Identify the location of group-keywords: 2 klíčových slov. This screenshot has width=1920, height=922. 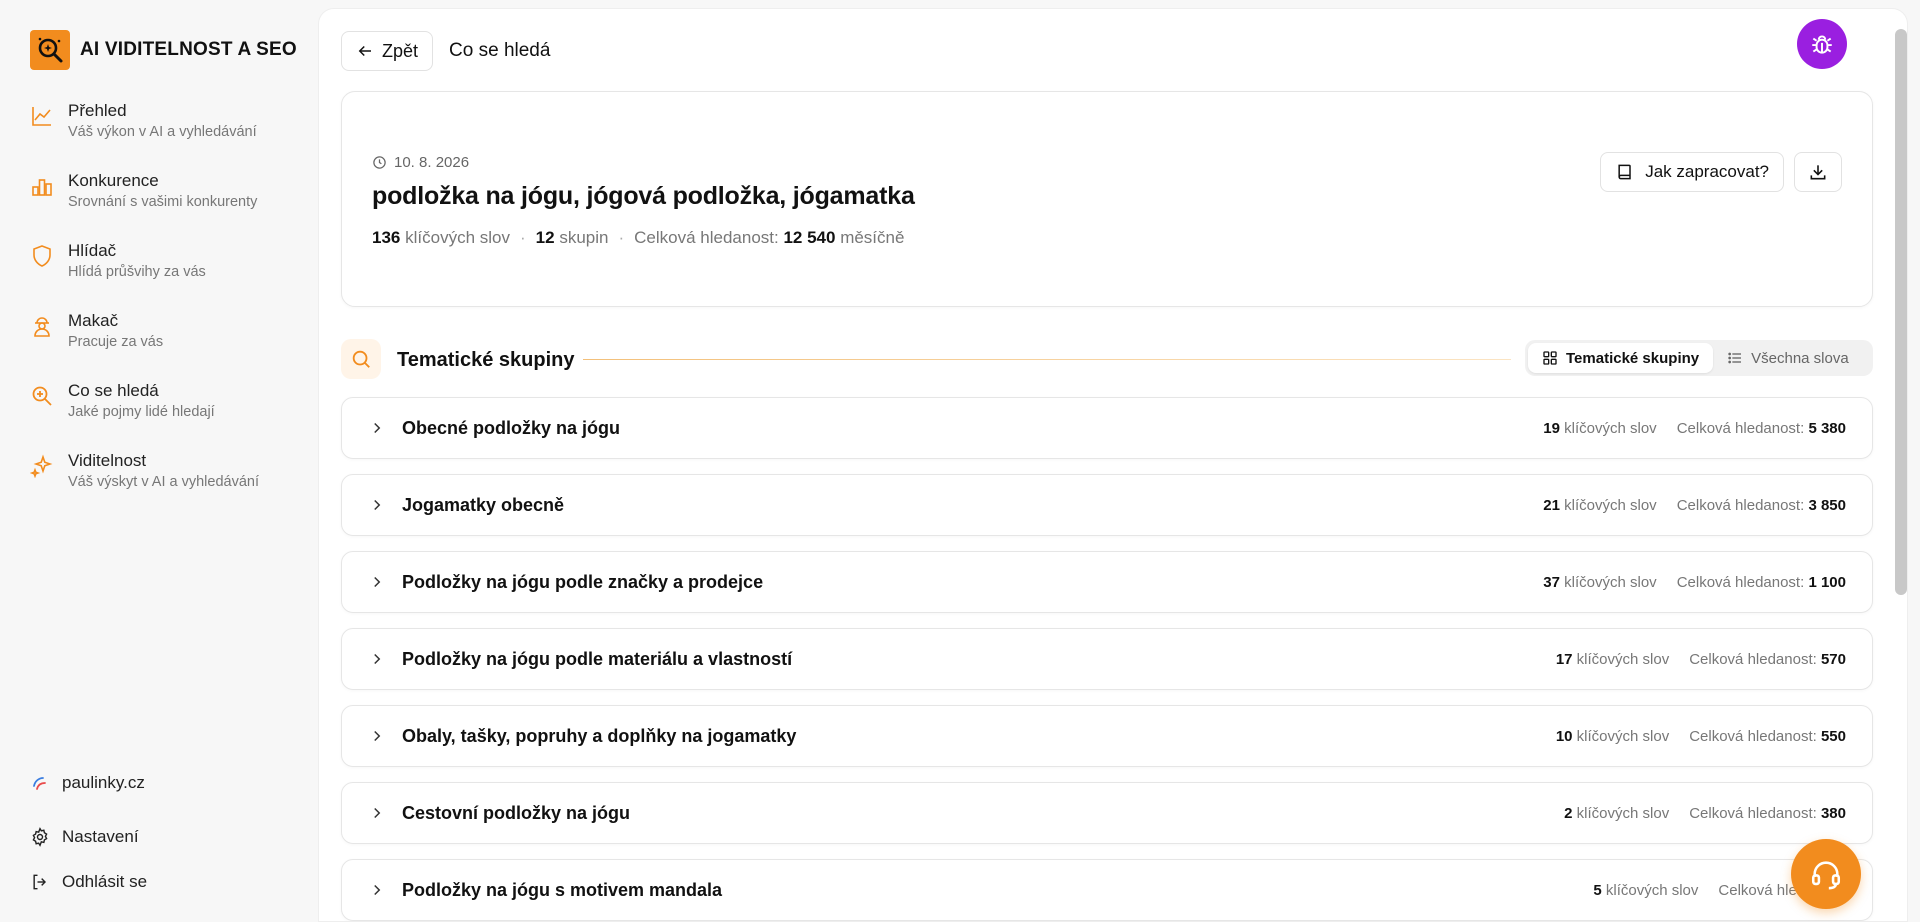
(1616, 813).